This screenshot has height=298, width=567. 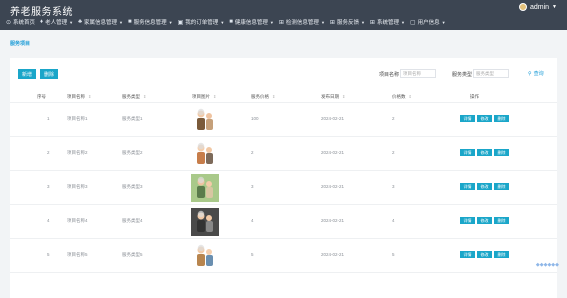 What do you see at coordinates (132, 254) in the screenshot?
I see `cell-type: 服务类型5` at bounding box center [132, 254].